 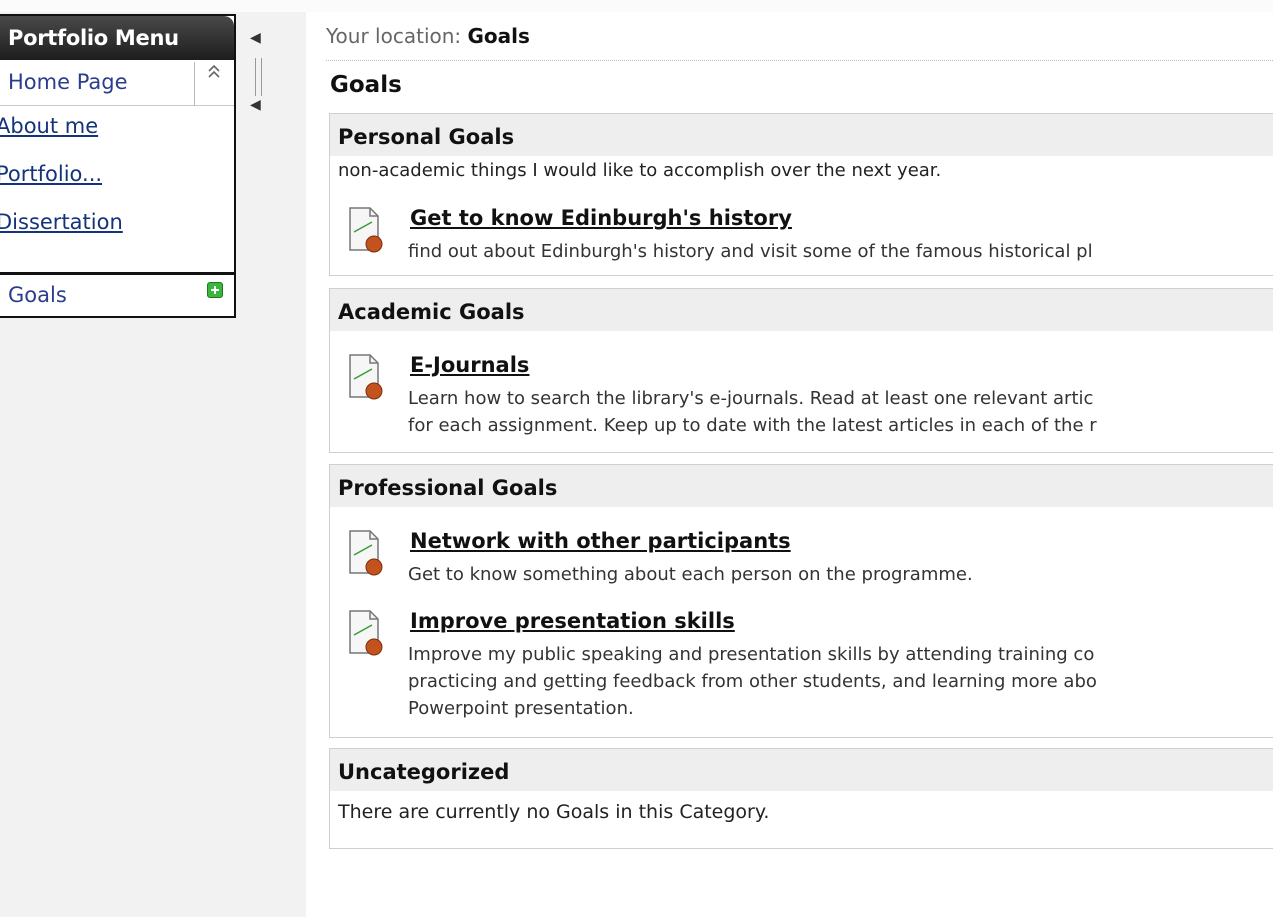 I want to click on breadcrumb: Your location: Goals, so click(x=799, y=42).